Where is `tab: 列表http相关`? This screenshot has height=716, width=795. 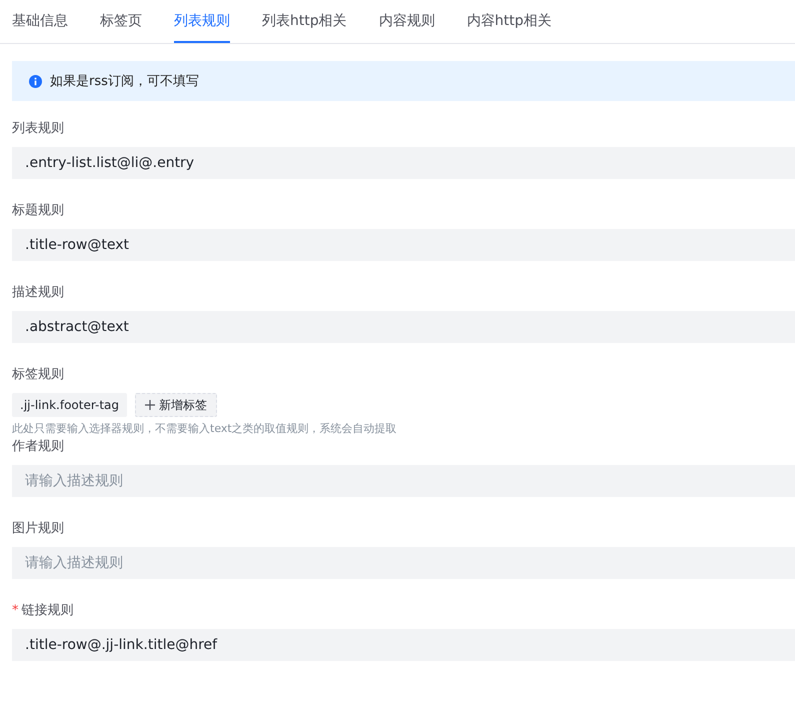
tab: 列表http相关 is located at coordinates (304, 21).